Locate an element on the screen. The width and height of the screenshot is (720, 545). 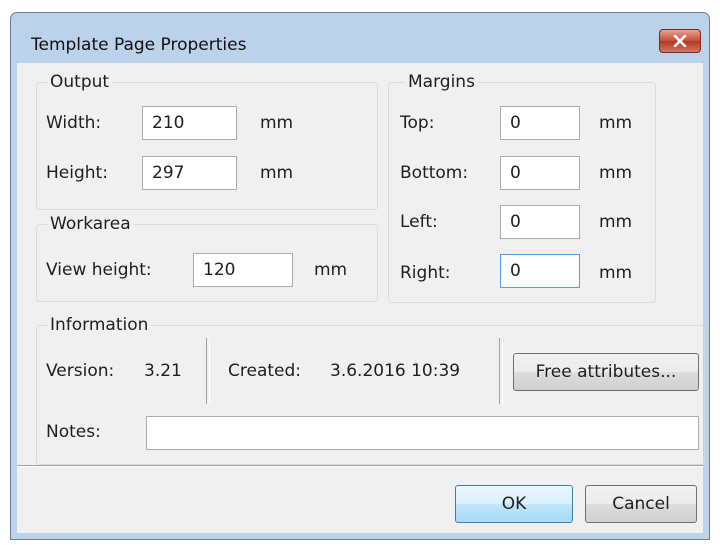
view-height-input is located at coordinates (243, 270).